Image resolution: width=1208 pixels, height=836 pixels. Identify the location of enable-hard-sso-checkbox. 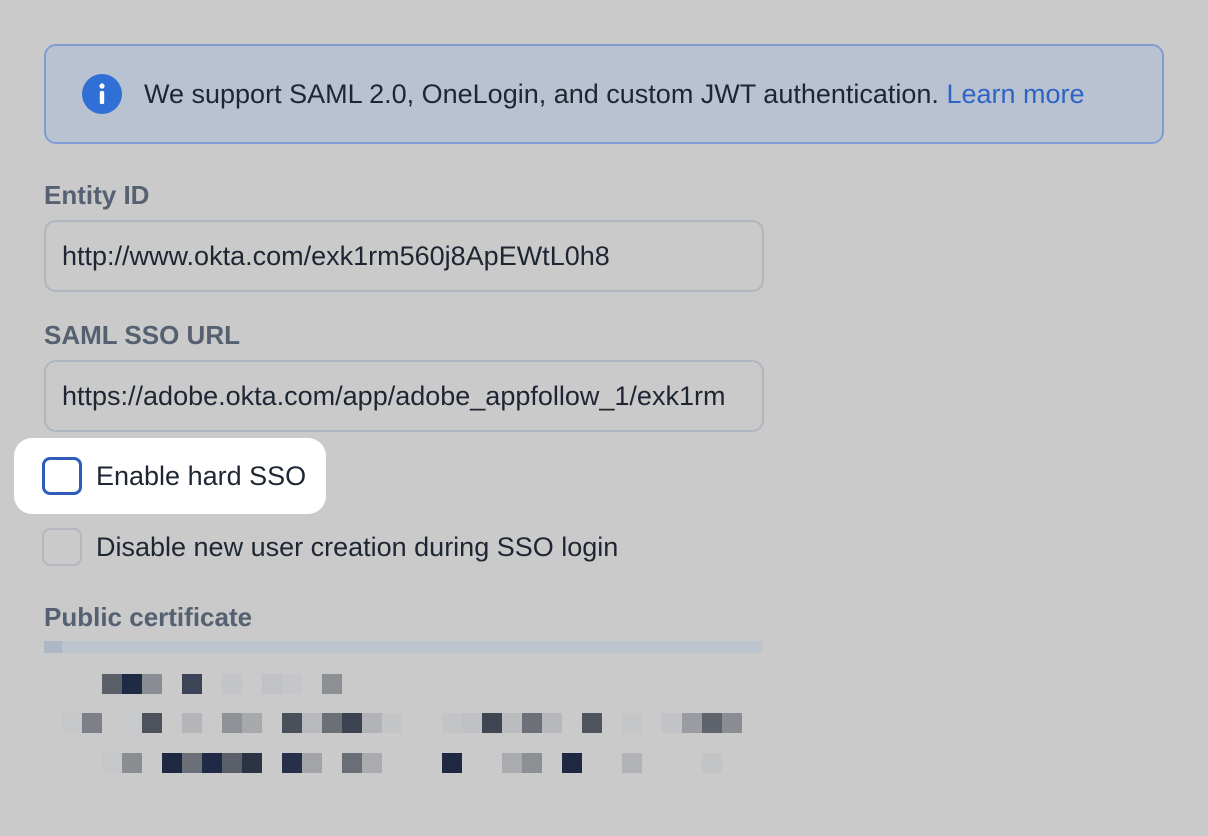
(62, 476).